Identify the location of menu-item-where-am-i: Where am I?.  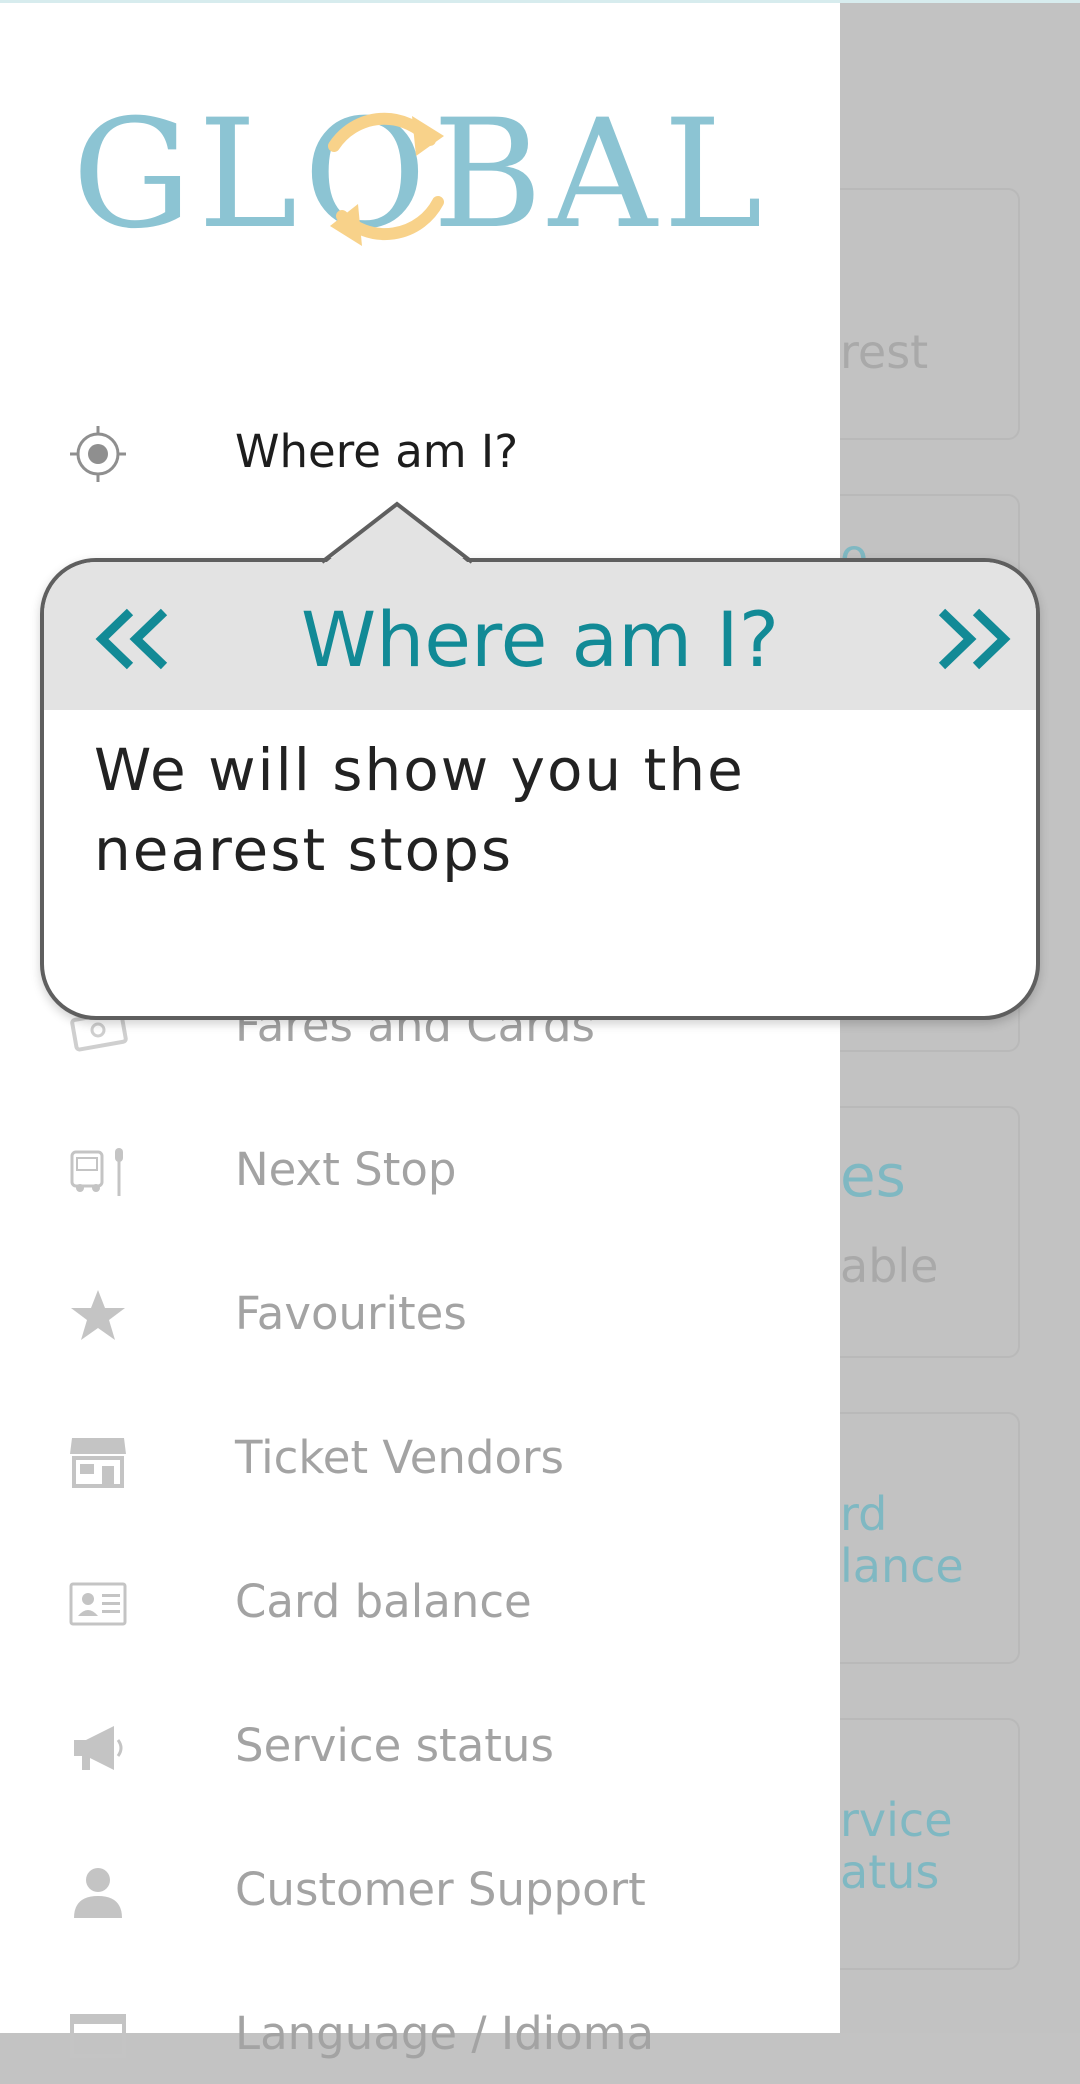
(420, 452).